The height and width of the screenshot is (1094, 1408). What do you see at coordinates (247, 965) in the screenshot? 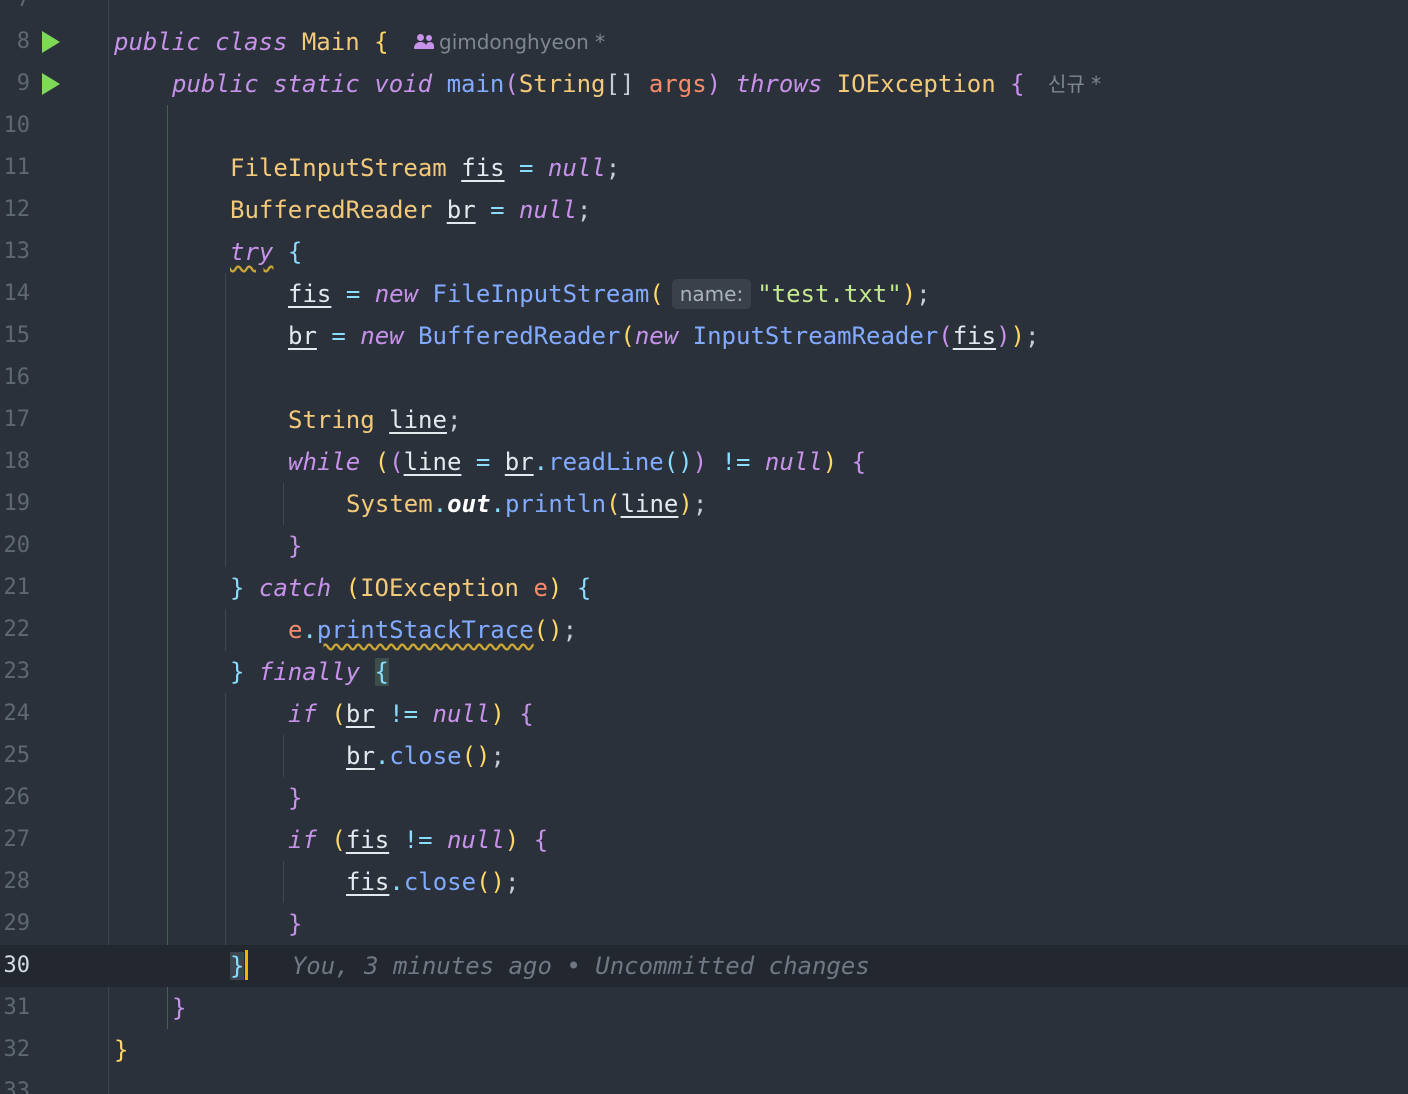
I see `text-caret` at bounding box center [247, 965].